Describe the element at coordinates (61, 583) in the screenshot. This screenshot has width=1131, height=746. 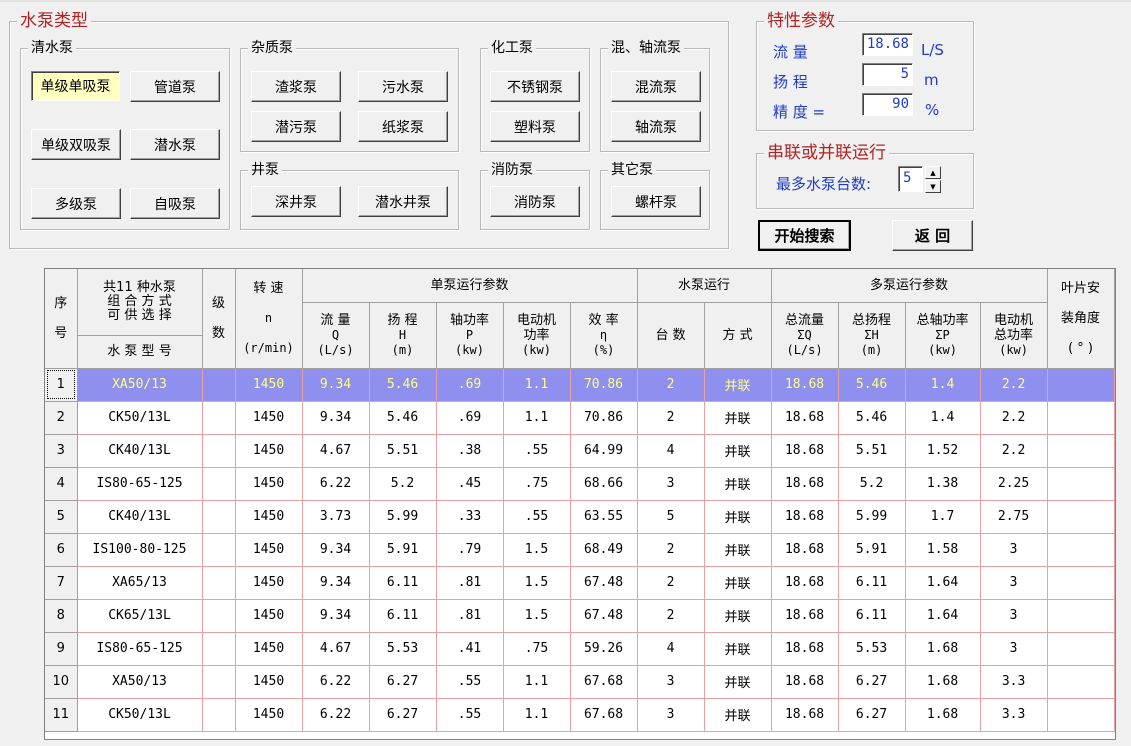
I see `cell-seq: 7` at that location.